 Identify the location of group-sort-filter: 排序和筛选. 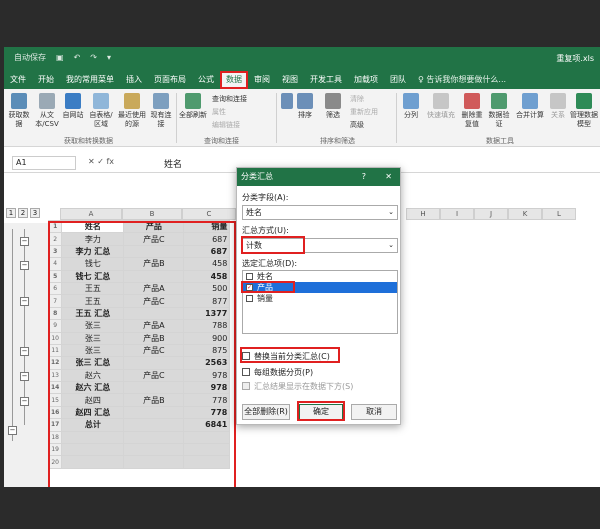
(337, 141).